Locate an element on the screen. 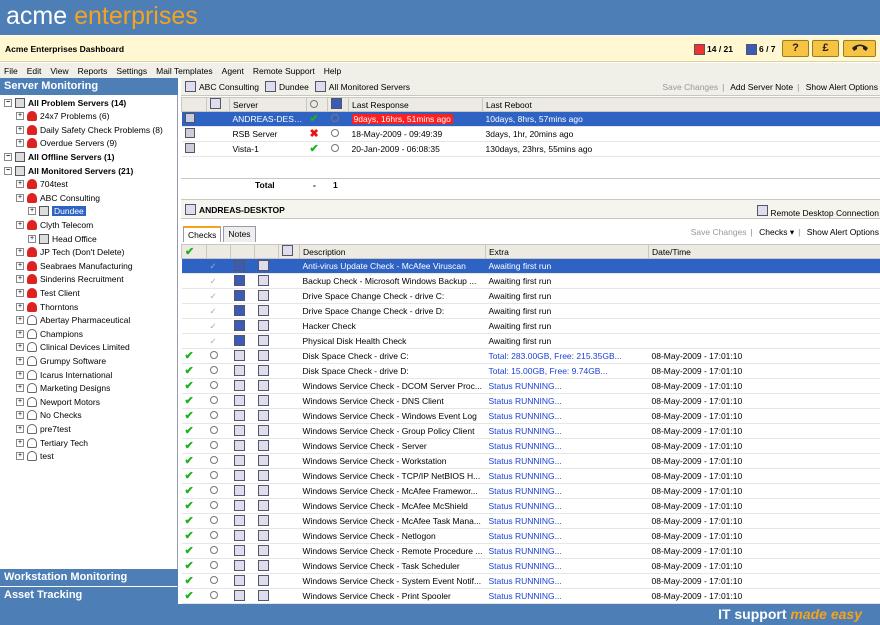  col-ack is located at coordinates (218, 251).